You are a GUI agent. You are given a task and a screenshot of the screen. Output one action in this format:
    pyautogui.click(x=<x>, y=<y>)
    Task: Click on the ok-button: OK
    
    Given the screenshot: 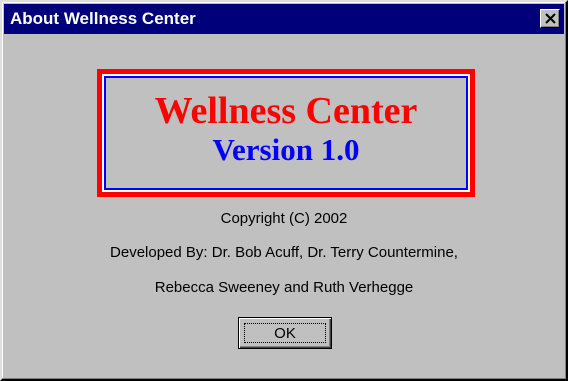 What is the action you would take?
    pyautogui.click(x=285, y=333)
    